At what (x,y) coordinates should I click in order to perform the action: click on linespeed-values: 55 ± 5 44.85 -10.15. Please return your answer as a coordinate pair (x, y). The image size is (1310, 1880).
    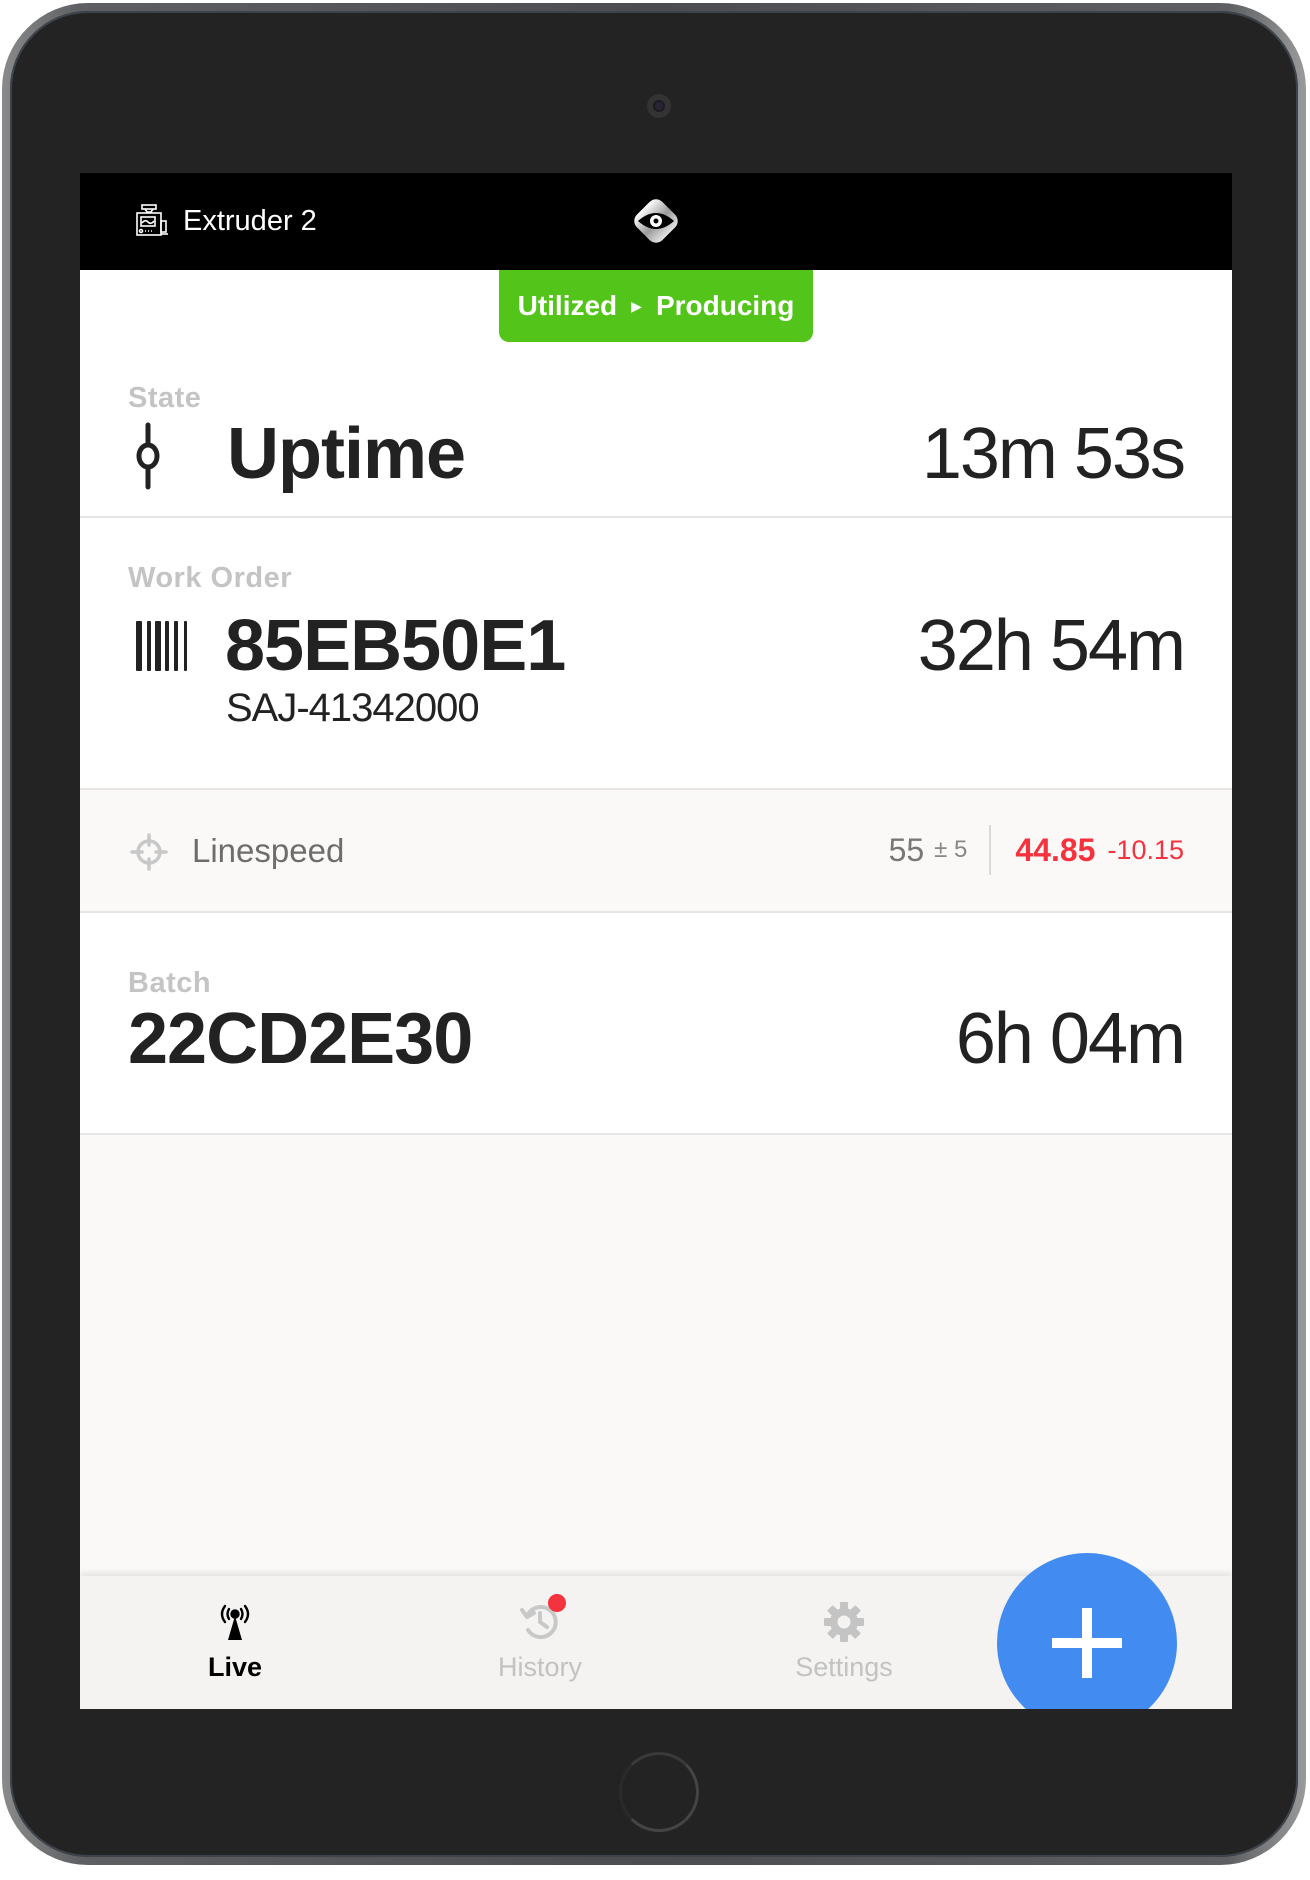
    Looking at the image, I should click on (1036, 850).